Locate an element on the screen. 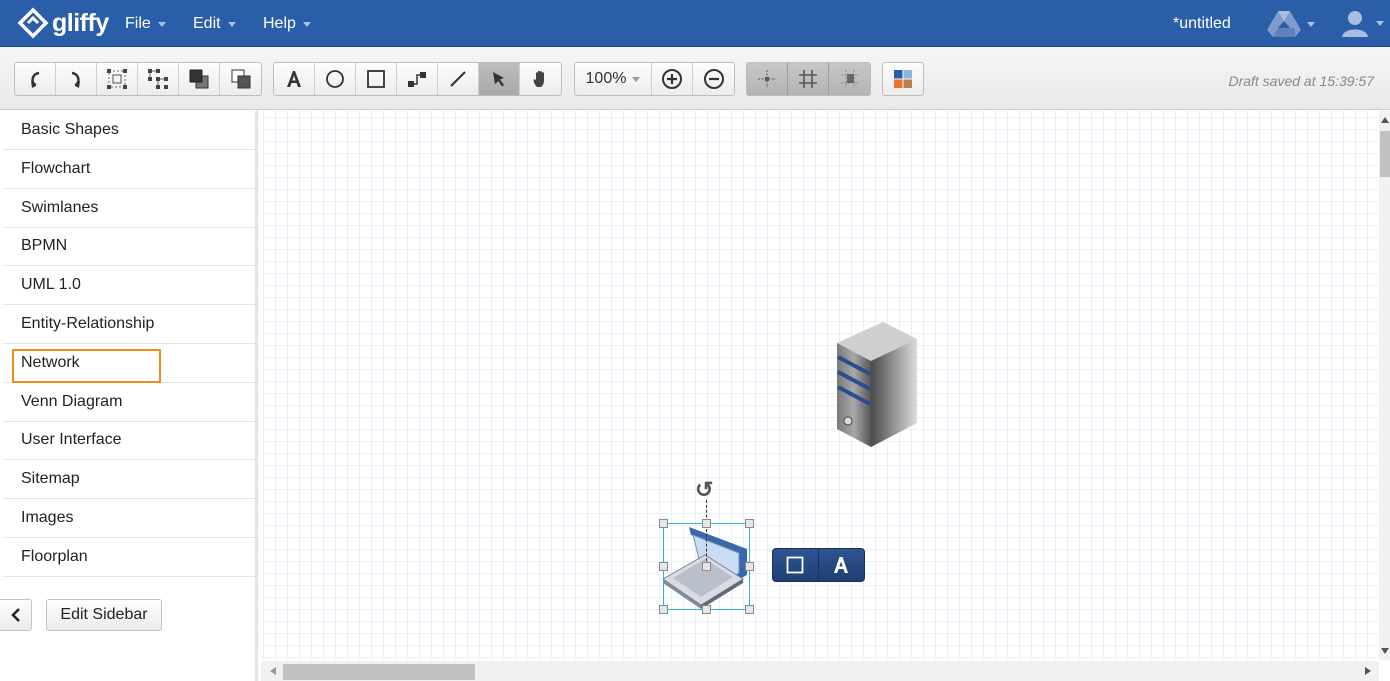  theme-icon is located at coordinates (903, 79).